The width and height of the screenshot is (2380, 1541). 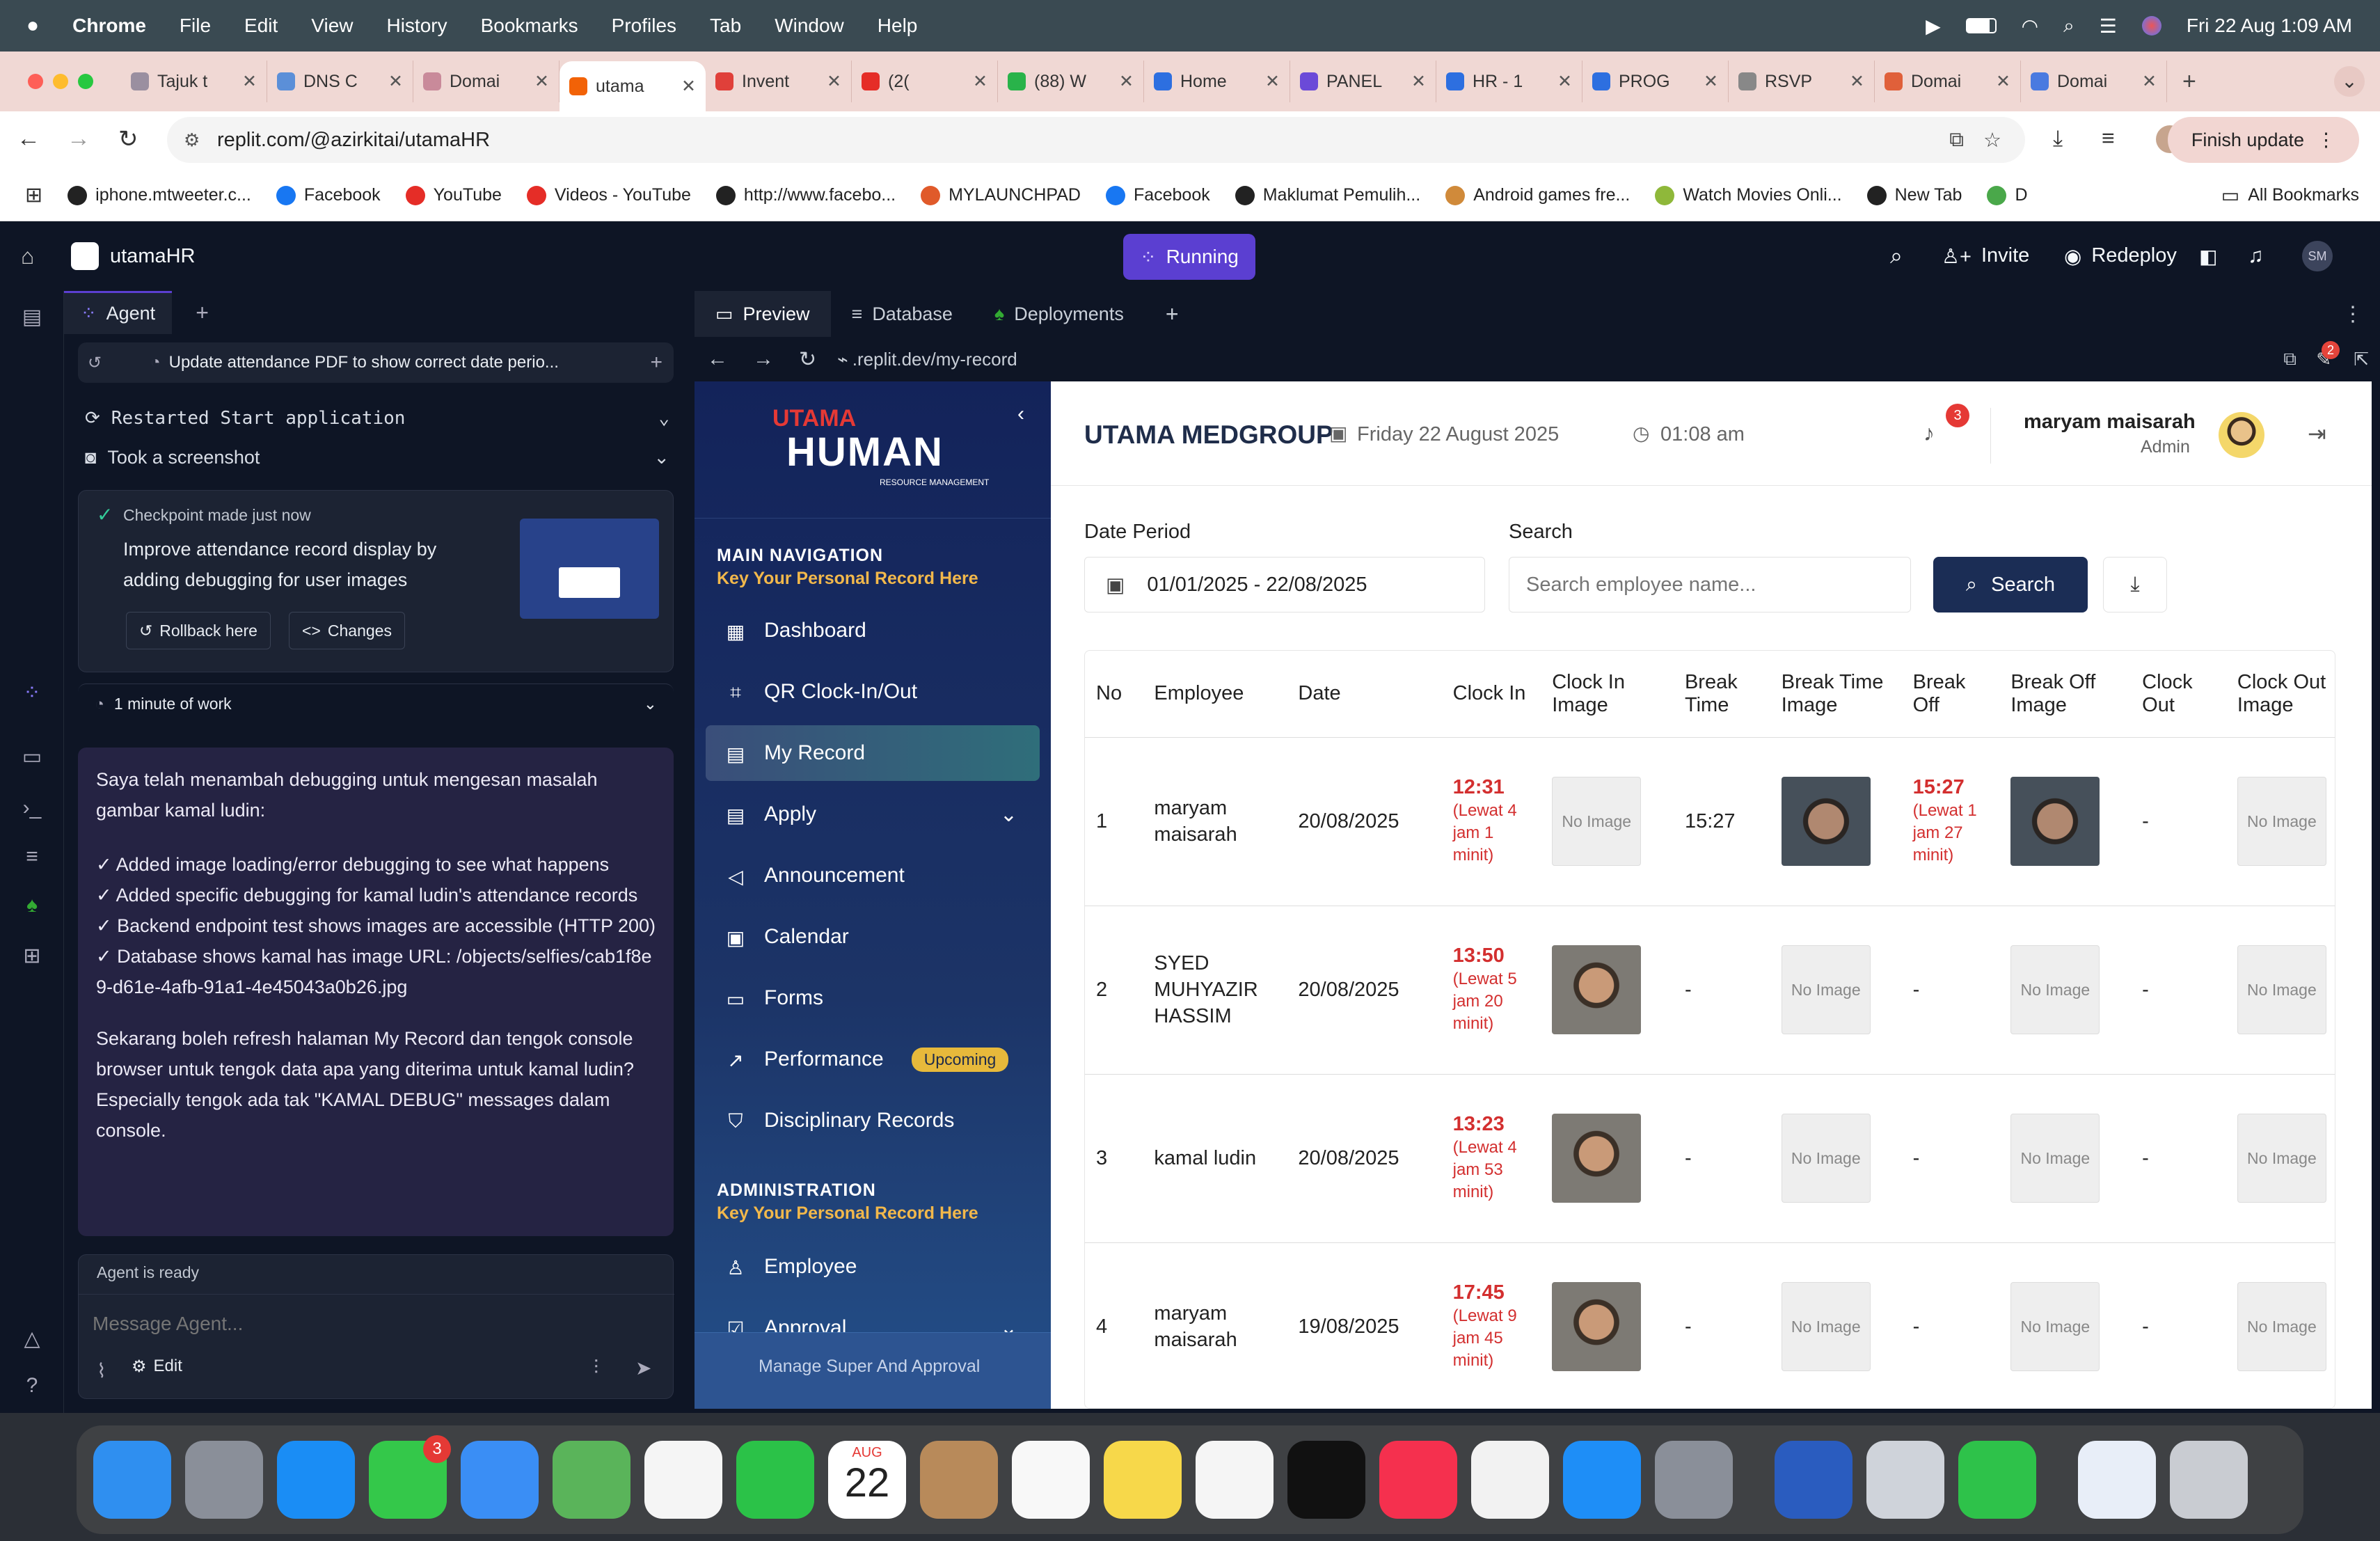 I want to click on bookmark-item: New Tab, so click(x=1914, y=195).